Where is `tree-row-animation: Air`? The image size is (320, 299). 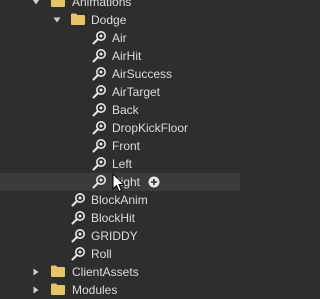
tree-row-animation: Air is located at coordinates (120, 38).